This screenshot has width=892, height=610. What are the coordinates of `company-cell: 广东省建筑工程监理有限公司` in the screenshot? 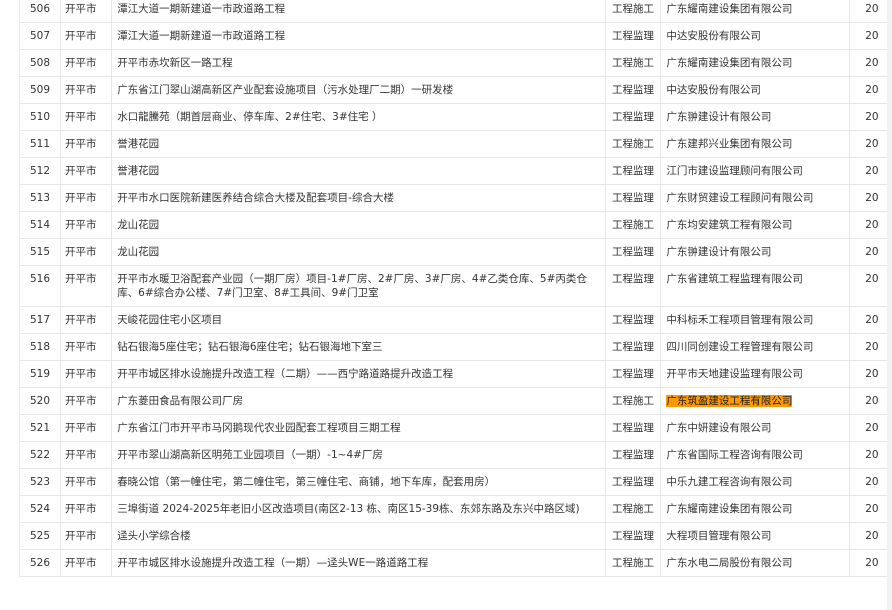 It's located at (755, 286).